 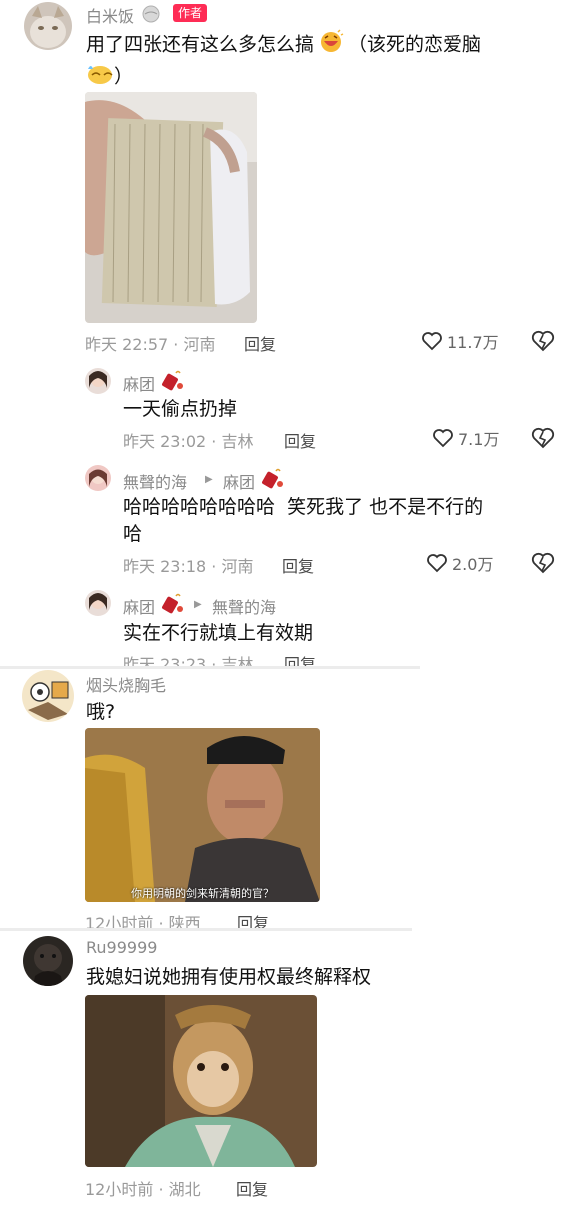 I want to click on comment-image: 你用明朝的剑来斩清朝的官？, so click(x=202, y=815).